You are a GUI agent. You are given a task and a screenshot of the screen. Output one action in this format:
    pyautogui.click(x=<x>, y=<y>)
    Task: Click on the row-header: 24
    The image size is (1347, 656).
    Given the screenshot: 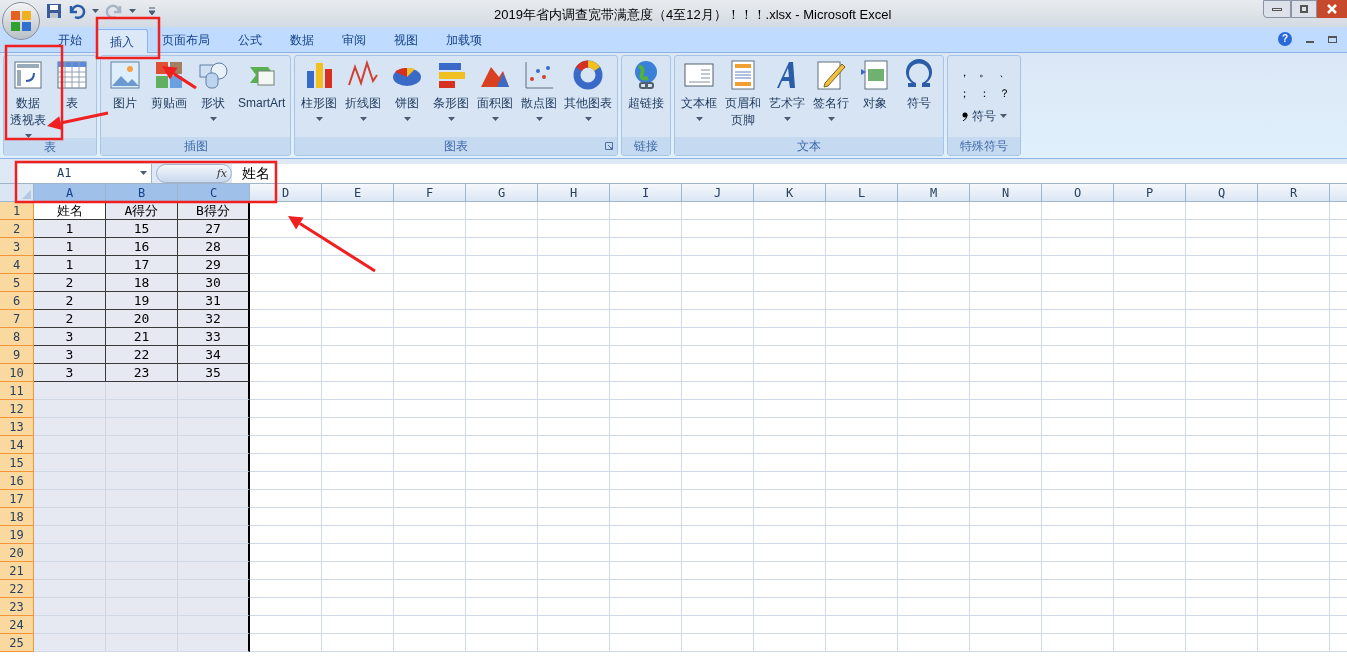 What is the action you would take?
    pyautogui.click(x=17, y=625)
    